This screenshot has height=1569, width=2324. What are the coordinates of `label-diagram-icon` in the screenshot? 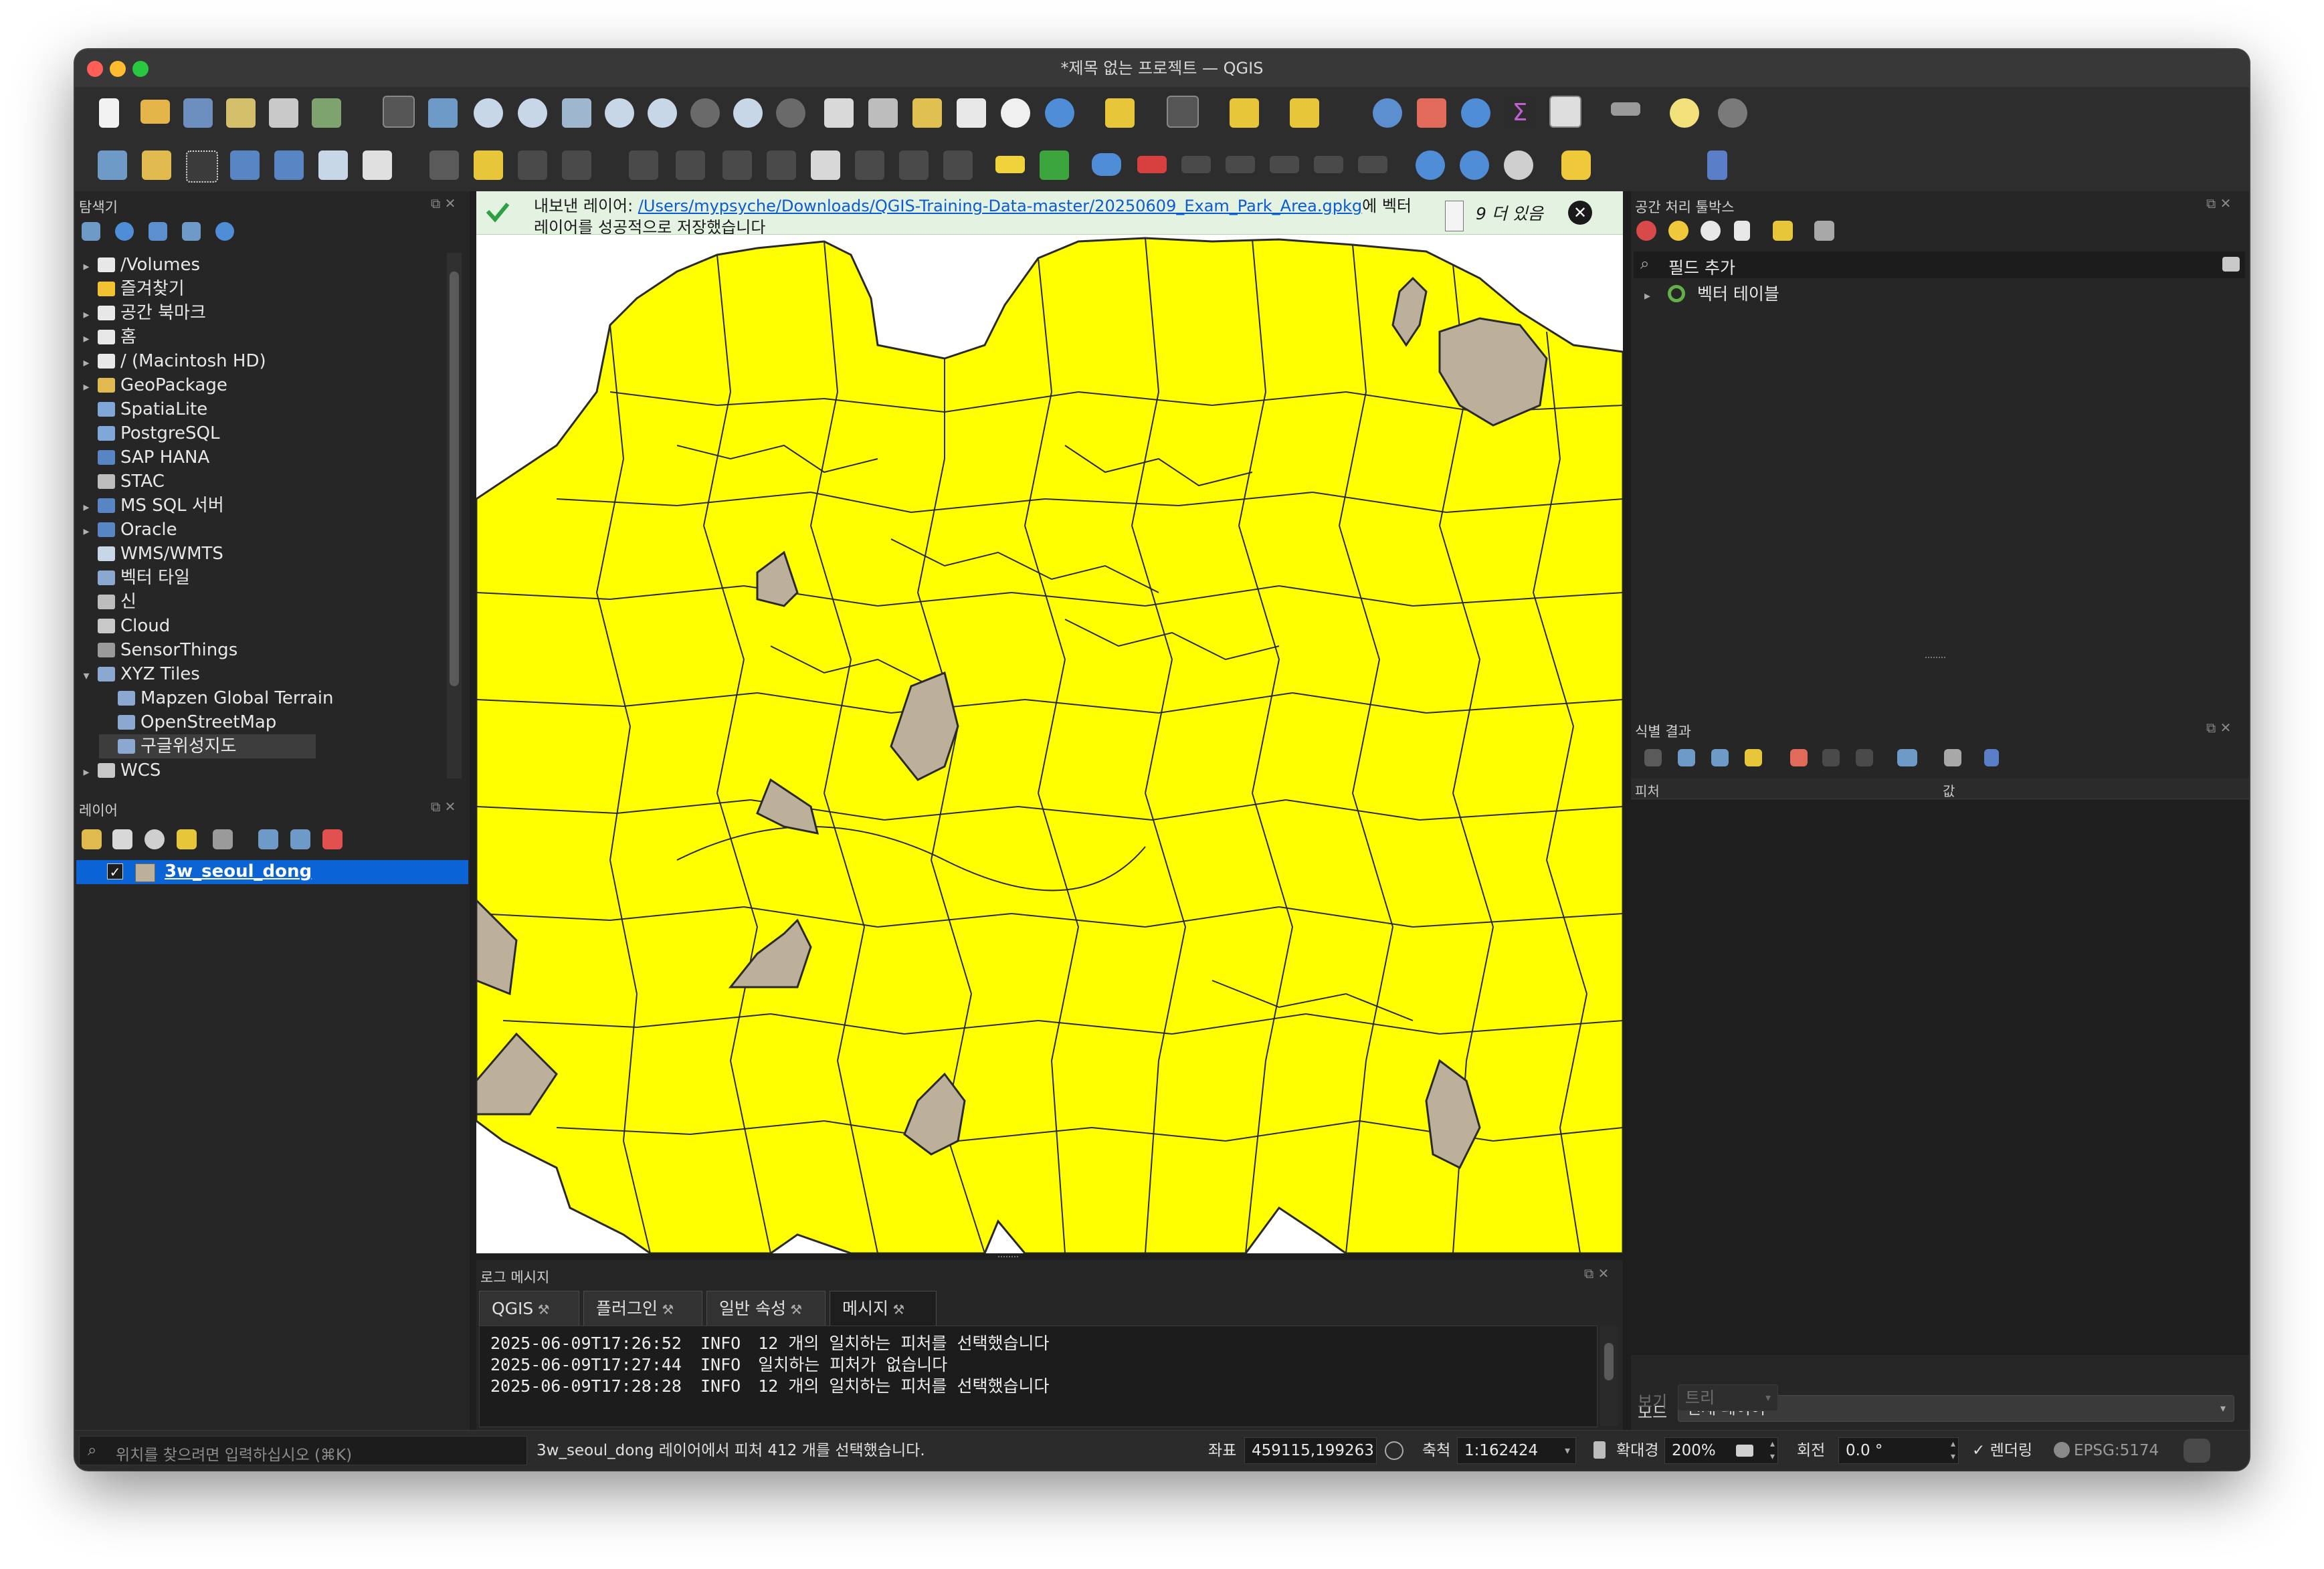 It's located at (1054, 165).